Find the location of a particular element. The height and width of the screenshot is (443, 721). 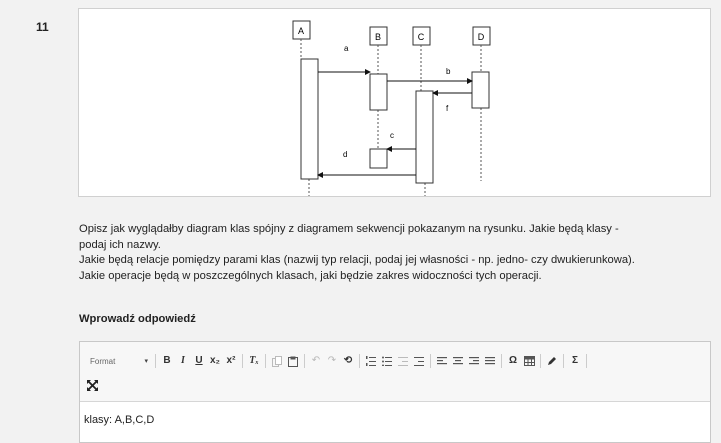

remove-format-button: Tₓ is located at coordinates (254, 361).